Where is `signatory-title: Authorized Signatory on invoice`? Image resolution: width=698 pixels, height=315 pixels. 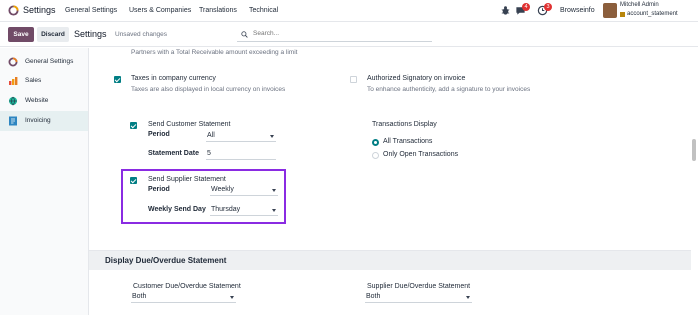
signatory-title: Authorized Signatory on invoice is located at coordinates (416, 78).